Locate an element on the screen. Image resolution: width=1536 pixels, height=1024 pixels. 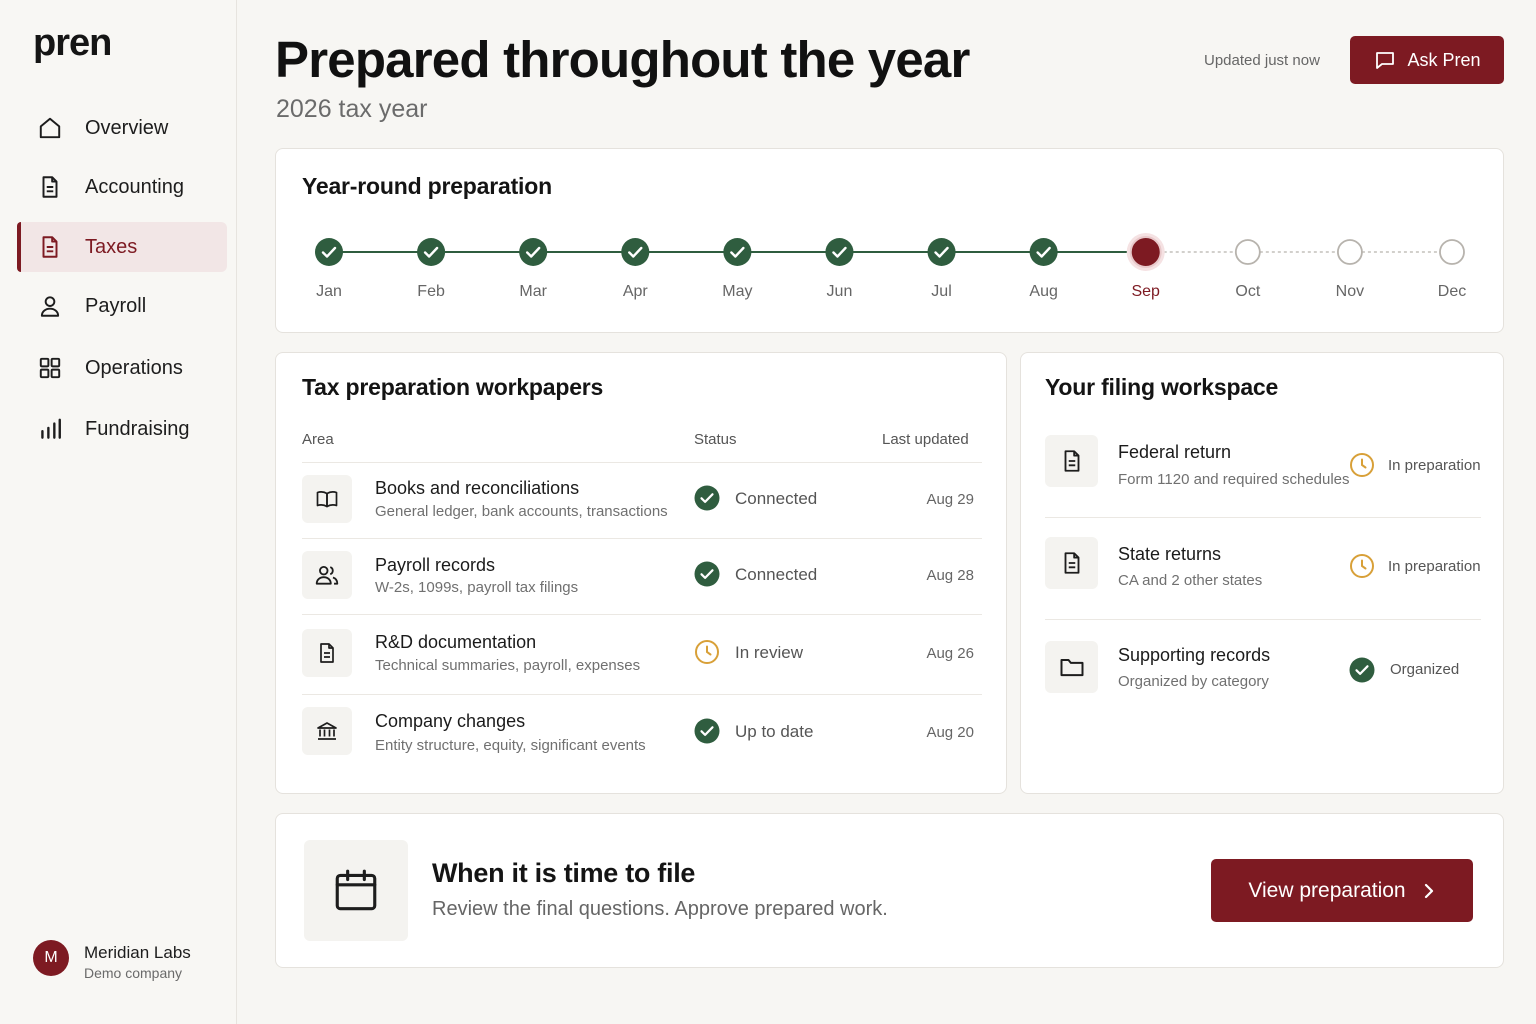
sidebar-item-label: Fundraising is located at coordinates (137, 428).